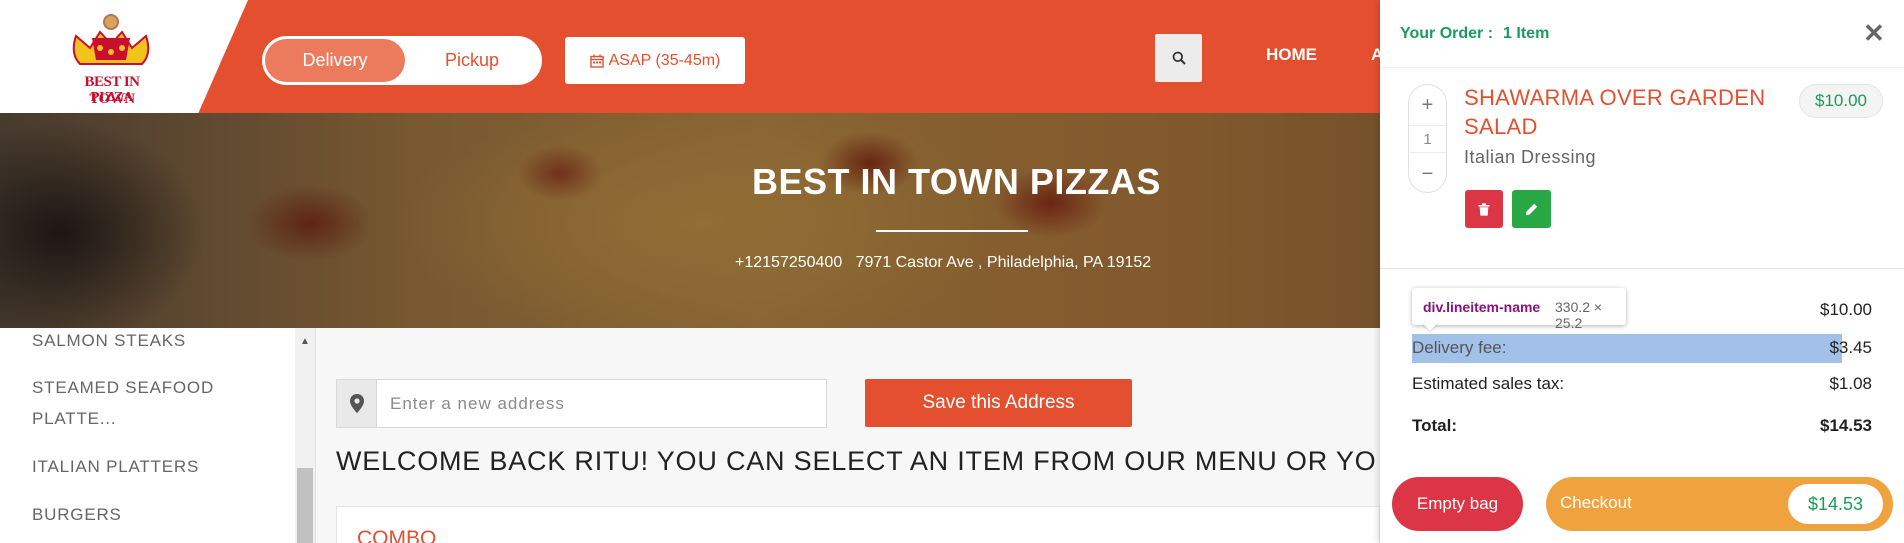 The width and height of the screenshot is (1904, 543). What do you see at coordinates (305, 435) in the screenshot?
I see `sidebar-scrollbar: ▲` at bounding box center [305, 435].